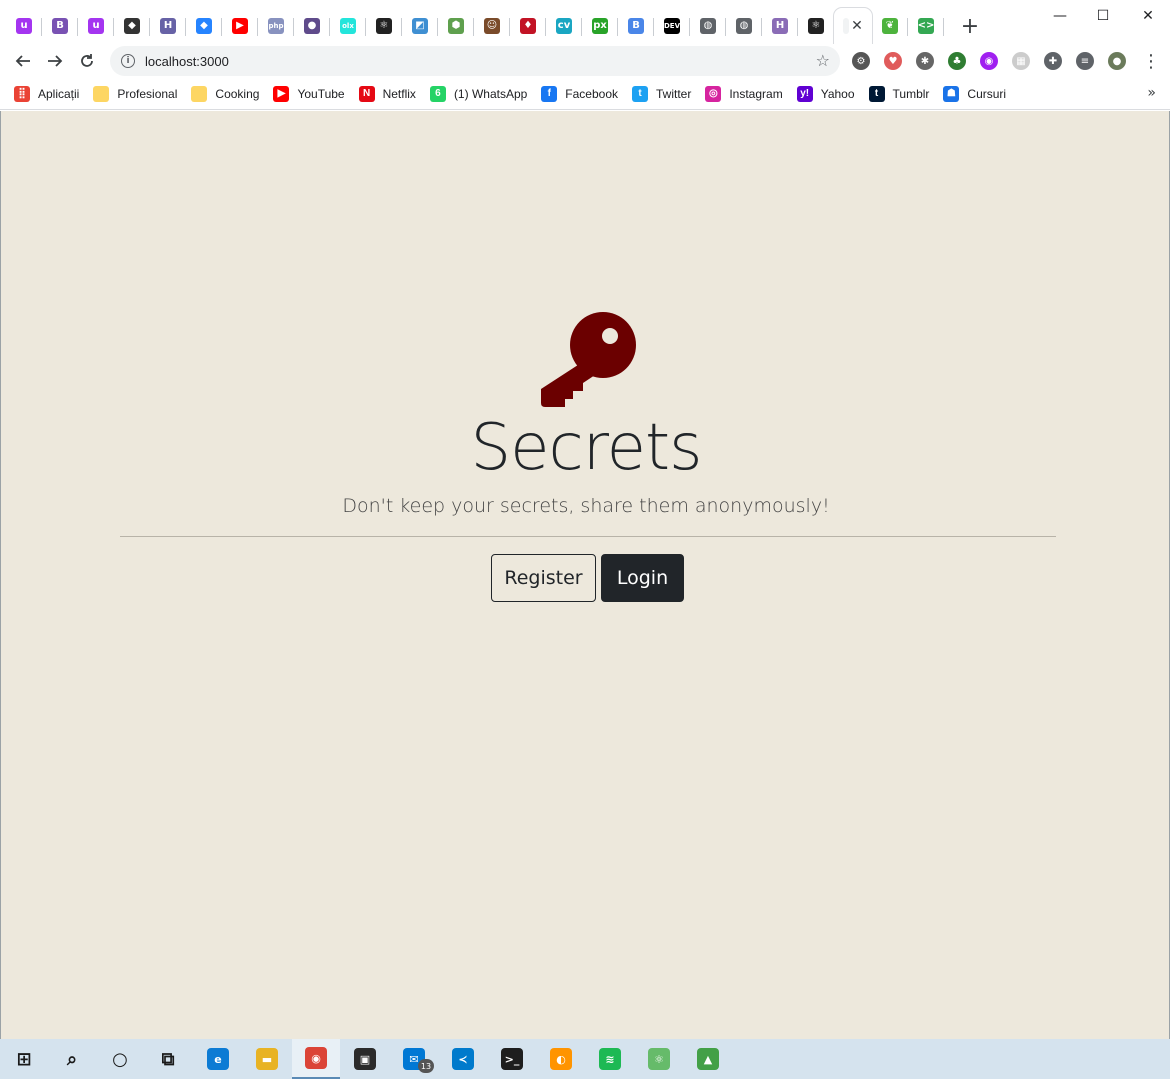 Image resolution: width=1170 pixels, height=1079 pixels. What do you see at coordinates (316, 1059) in the screenshot?
I see `chrome-app: ◉` at bounding box center [316, 1059].